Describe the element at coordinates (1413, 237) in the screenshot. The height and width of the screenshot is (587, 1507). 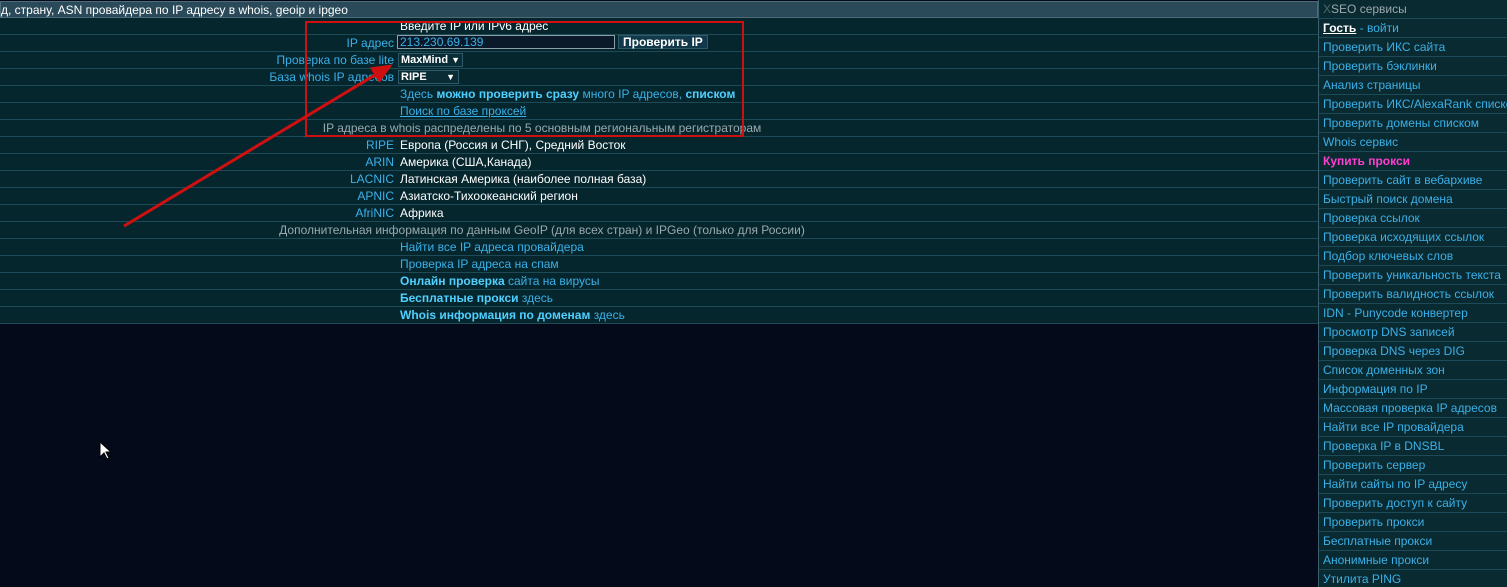
I see `sidebar-item: Проверка исходящих ссылок` at that location.